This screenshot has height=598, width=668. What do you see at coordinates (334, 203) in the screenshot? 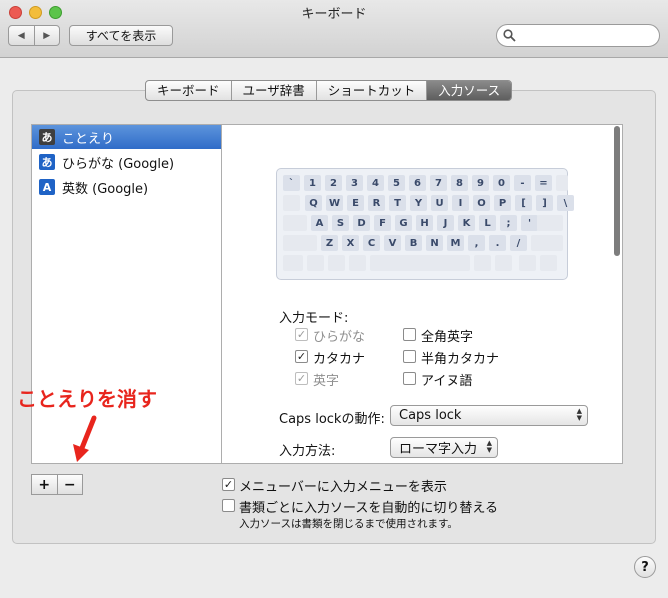
I see `keyboard-key: W` at bounding box center [334, 203].